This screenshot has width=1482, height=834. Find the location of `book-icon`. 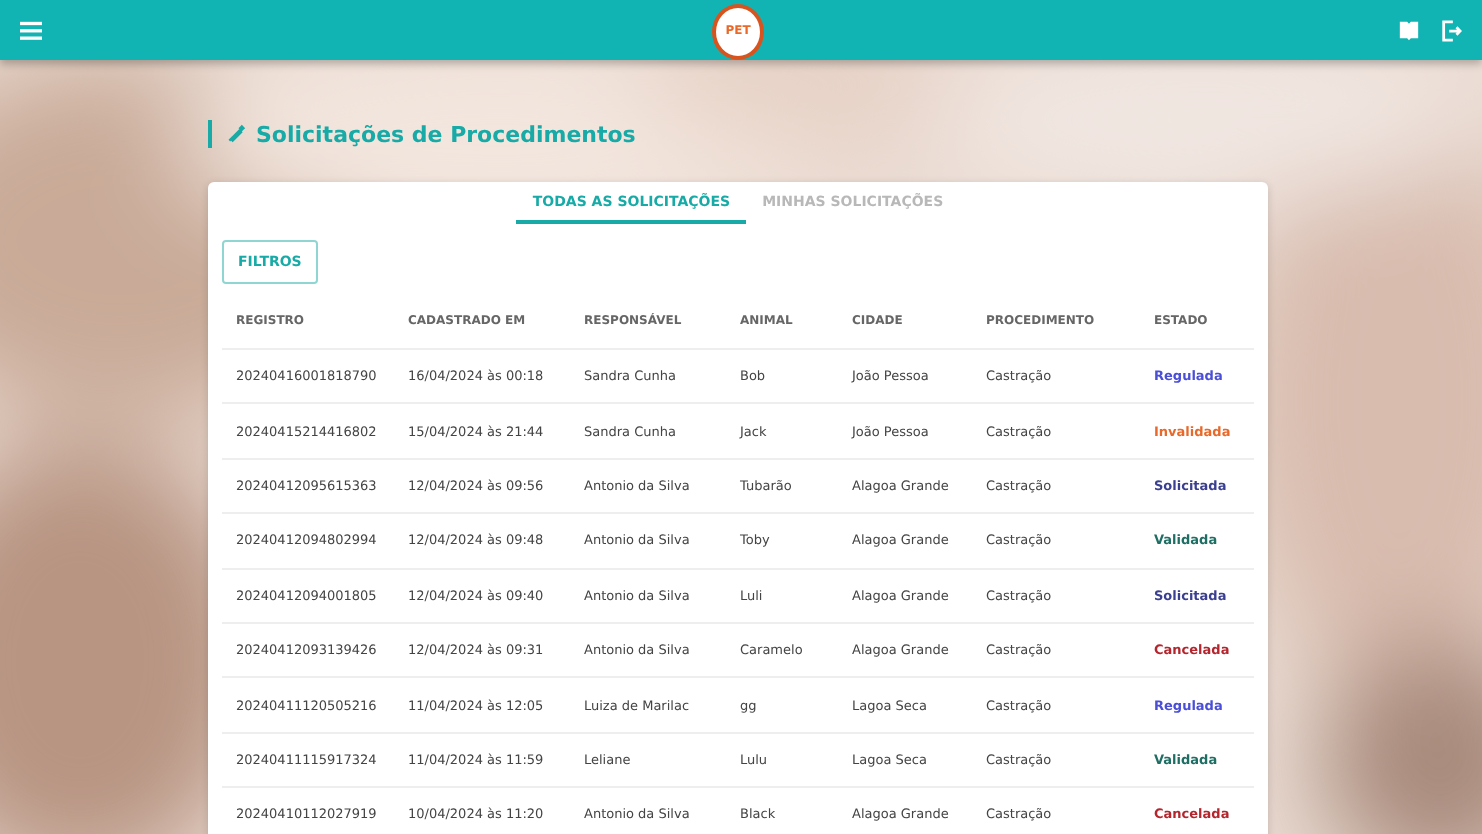

book-icon is located at coordinates (1409, 30).